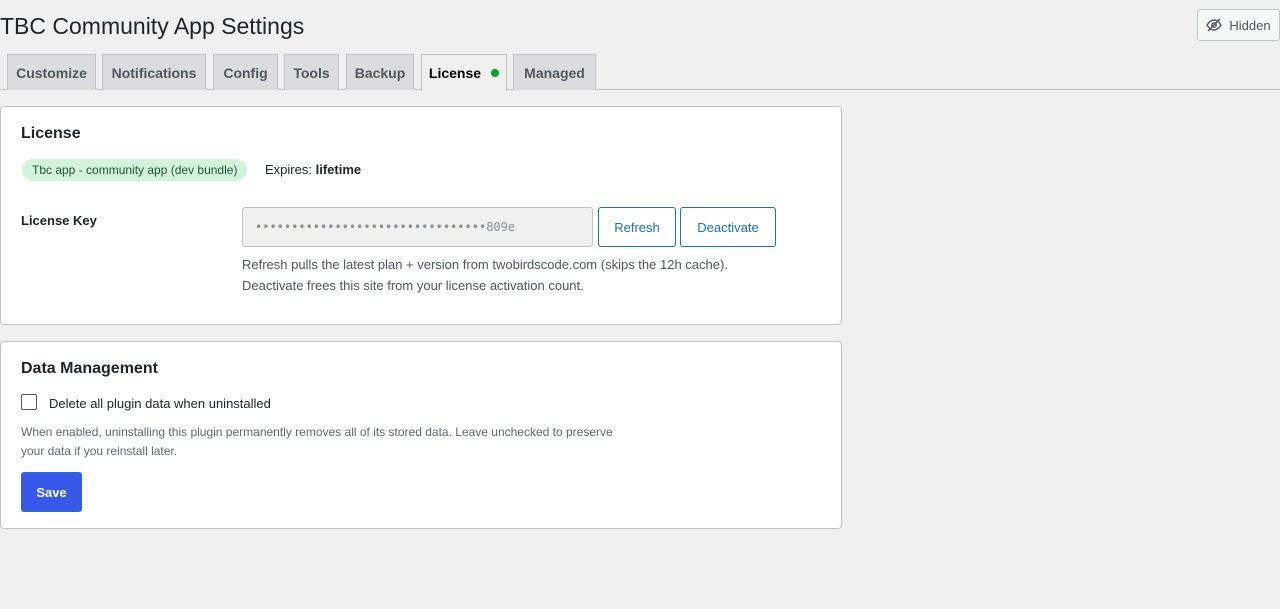 Image resolution: width=1280 pixels, height=609 pixels. I want to click on tab-customize: Customize, so click(51, 72).